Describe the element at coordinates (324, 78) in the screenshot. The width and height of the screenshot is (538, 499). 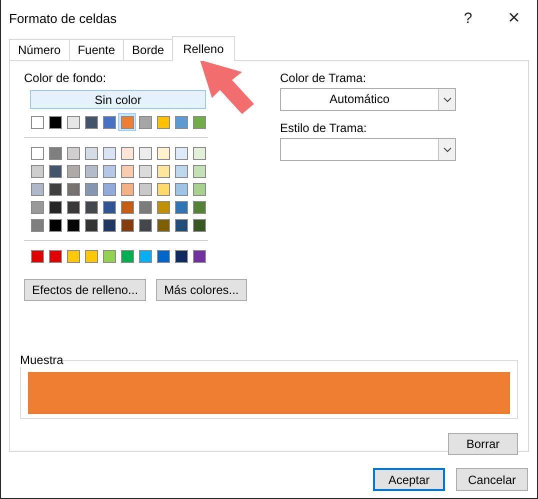
I see `pattern-color-label: Color de Trama:` at that location.